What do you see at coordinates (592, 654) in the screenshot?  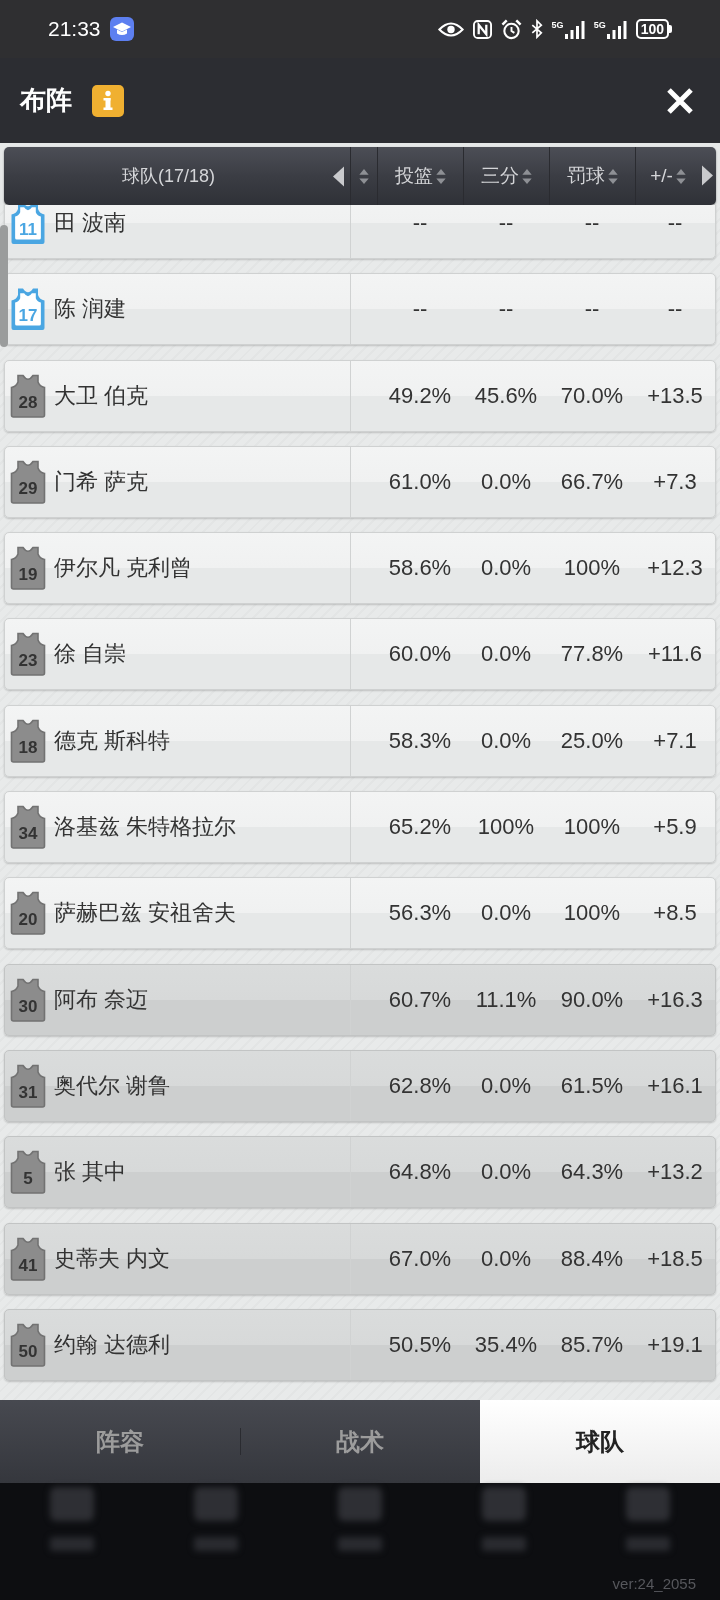 I see `stat-value: 77.8%` at bounding box center [592, 654].